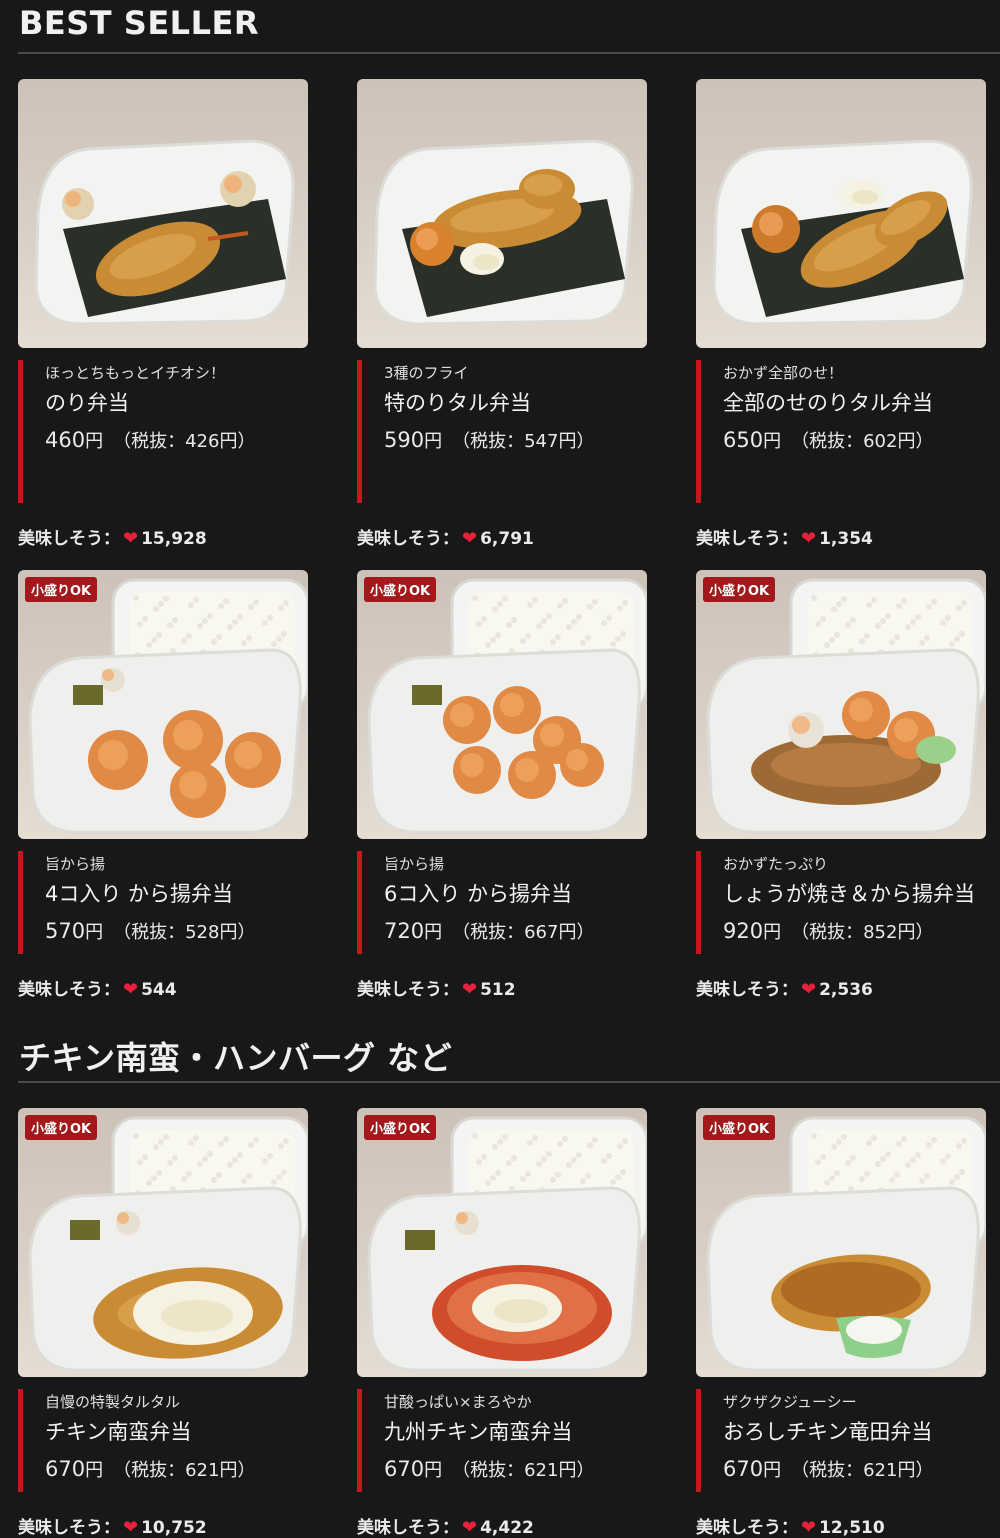 This screenshot has width=1000, height=1538. I want to click on product-name-link: 6コ入り から揚弁当, so click(515, 894).